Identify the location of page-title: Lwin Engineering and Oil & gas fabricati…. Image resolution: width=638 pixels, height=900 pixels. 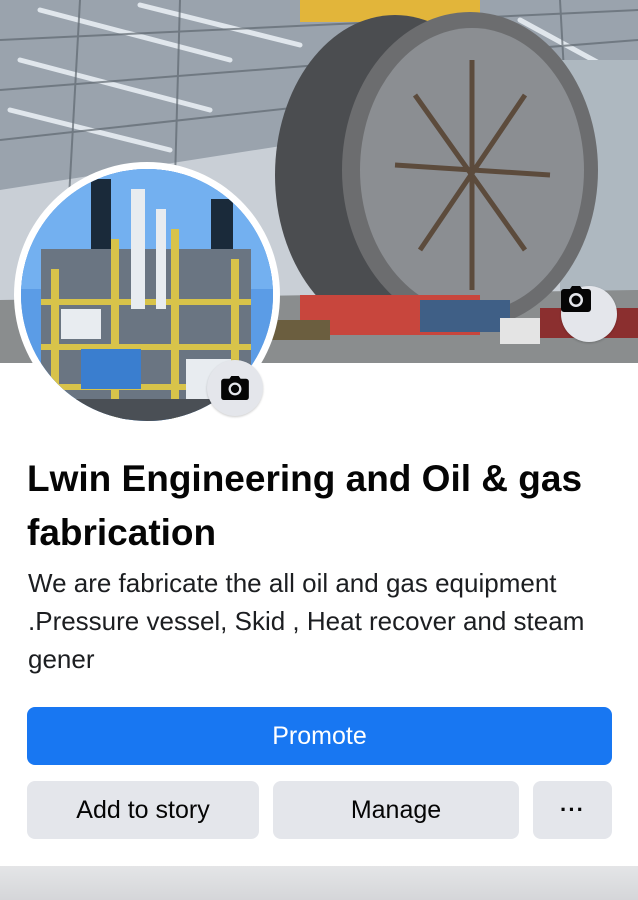
(305, 505).